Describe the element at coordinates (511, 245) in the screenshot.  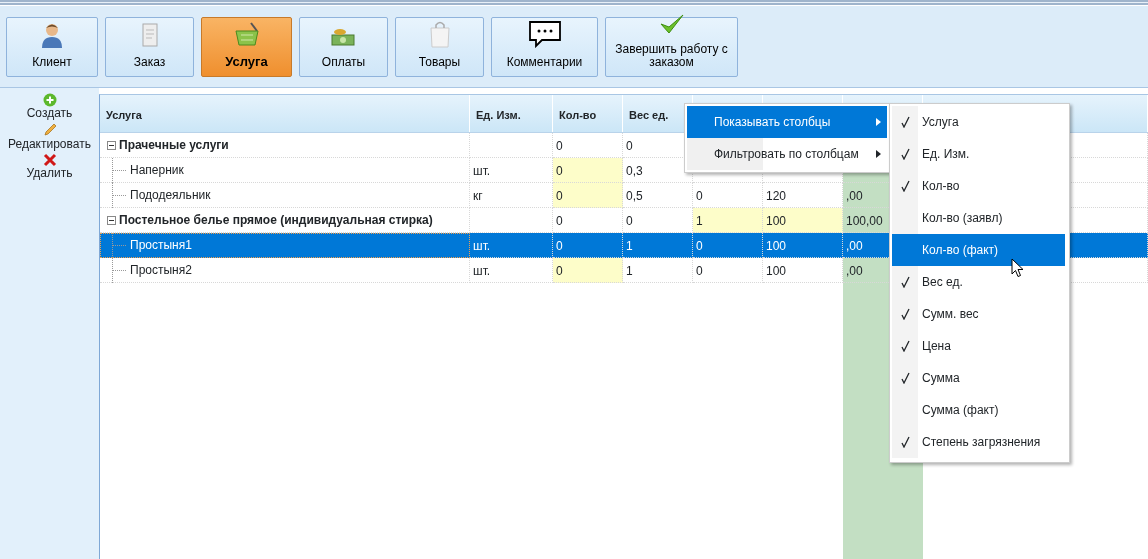
I see `table-cell: шт.` at that location.